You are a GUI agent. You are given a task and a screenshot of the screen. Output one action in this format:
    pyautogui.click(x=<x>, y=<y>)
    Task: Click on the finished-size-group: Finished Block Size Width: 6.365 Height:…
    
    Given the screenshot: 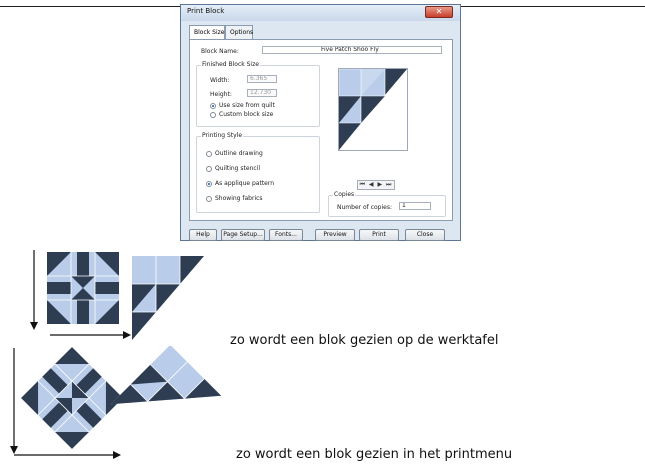 What is the action you would take?
    pyautogui.click(x=258, y=94)
    